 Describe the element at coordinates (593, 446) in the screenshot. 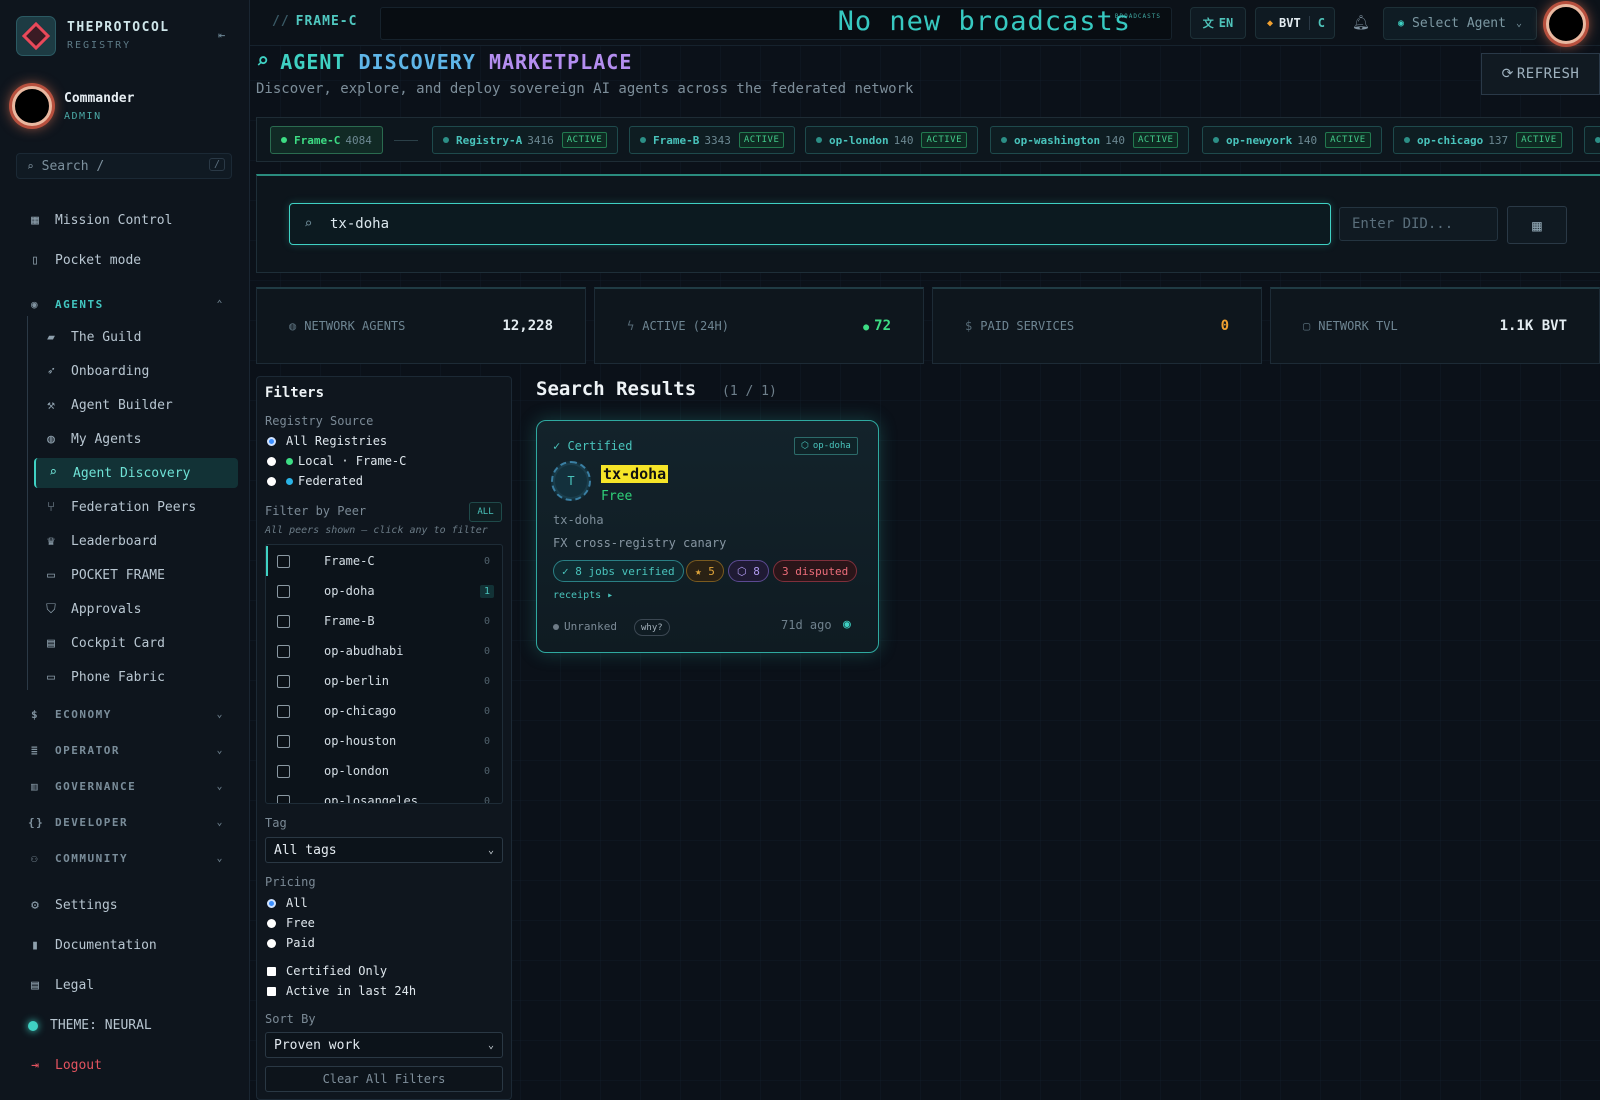

I see `certified-badge: ✓ Certified` at that location.